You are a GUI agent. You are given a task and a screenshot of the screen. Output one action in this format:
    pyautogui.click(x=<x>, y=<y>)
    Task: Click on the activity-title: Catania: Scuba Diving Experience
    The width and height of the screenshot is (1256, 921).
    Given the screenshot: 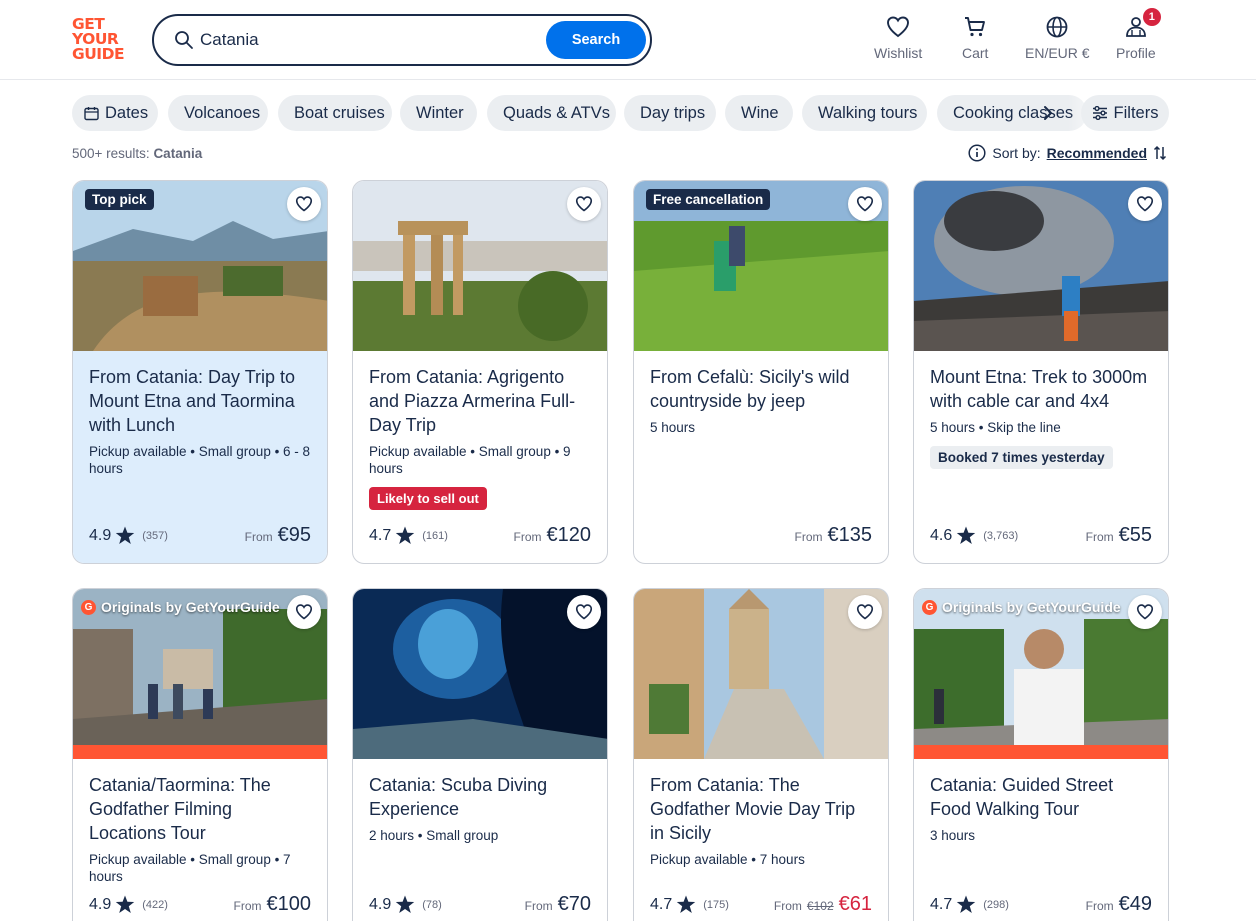 What is the action you would take?
    pyautogui.click(x=480, y=797)
    